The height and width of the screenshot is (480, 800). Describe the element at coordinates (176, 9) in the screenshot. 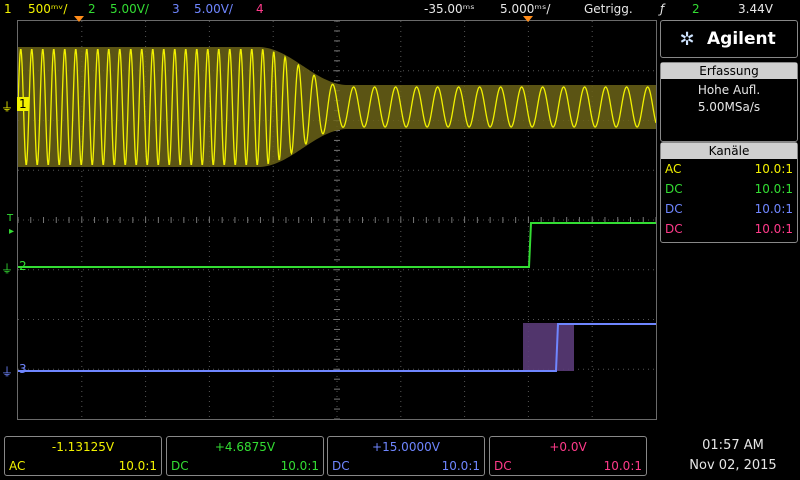

I see `ch3-number: 3` at that location.